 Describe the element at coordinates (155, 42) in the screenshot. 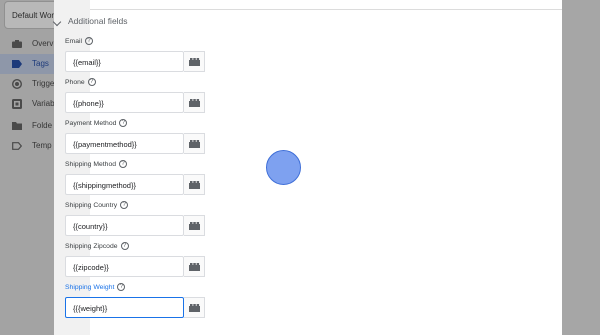

I see `field-label: Email?` at that location.